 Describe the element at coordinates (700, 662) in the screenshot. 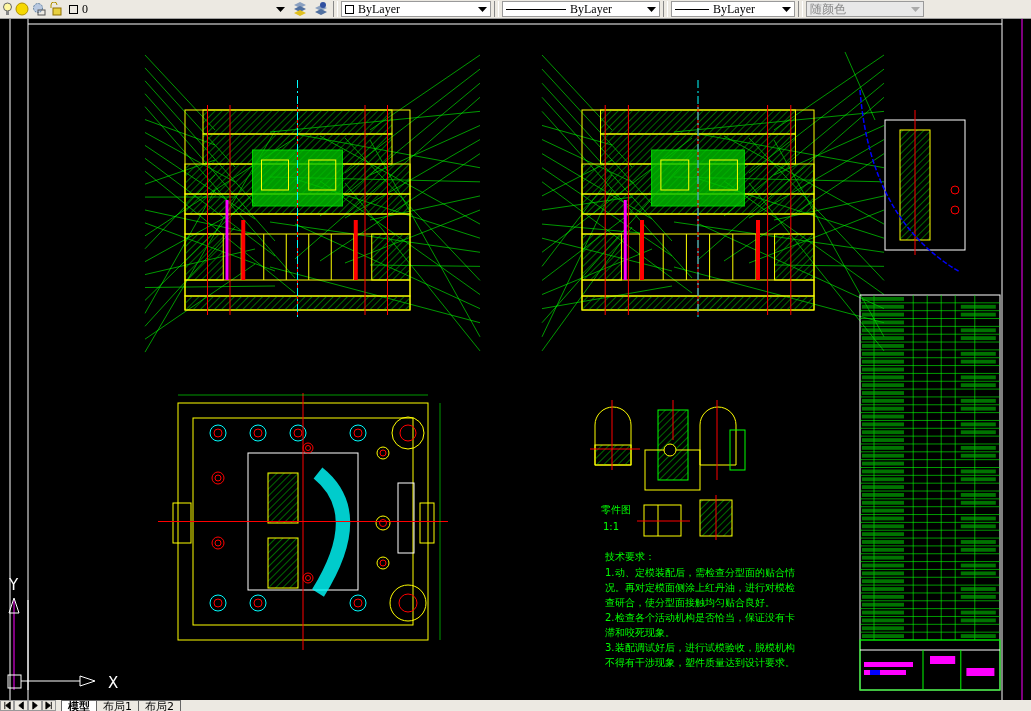

I see `requirements-line: 不得有干涉现象，塑件质量达到设计要求。` at that location.